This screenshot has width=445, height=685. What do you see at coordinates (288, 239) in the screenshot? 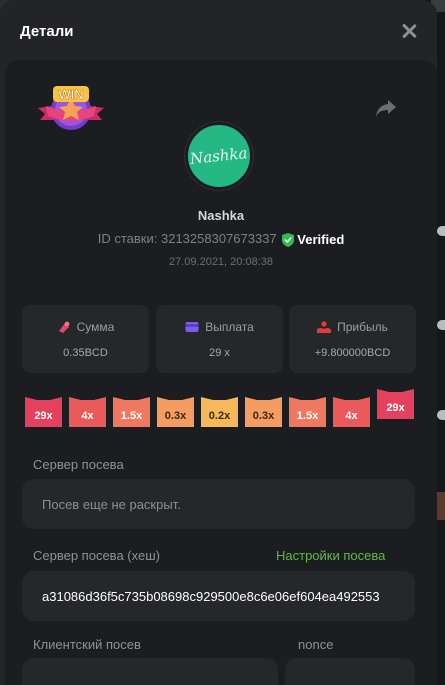
I see `shield-check-icon` at bounding box center [288, 239].